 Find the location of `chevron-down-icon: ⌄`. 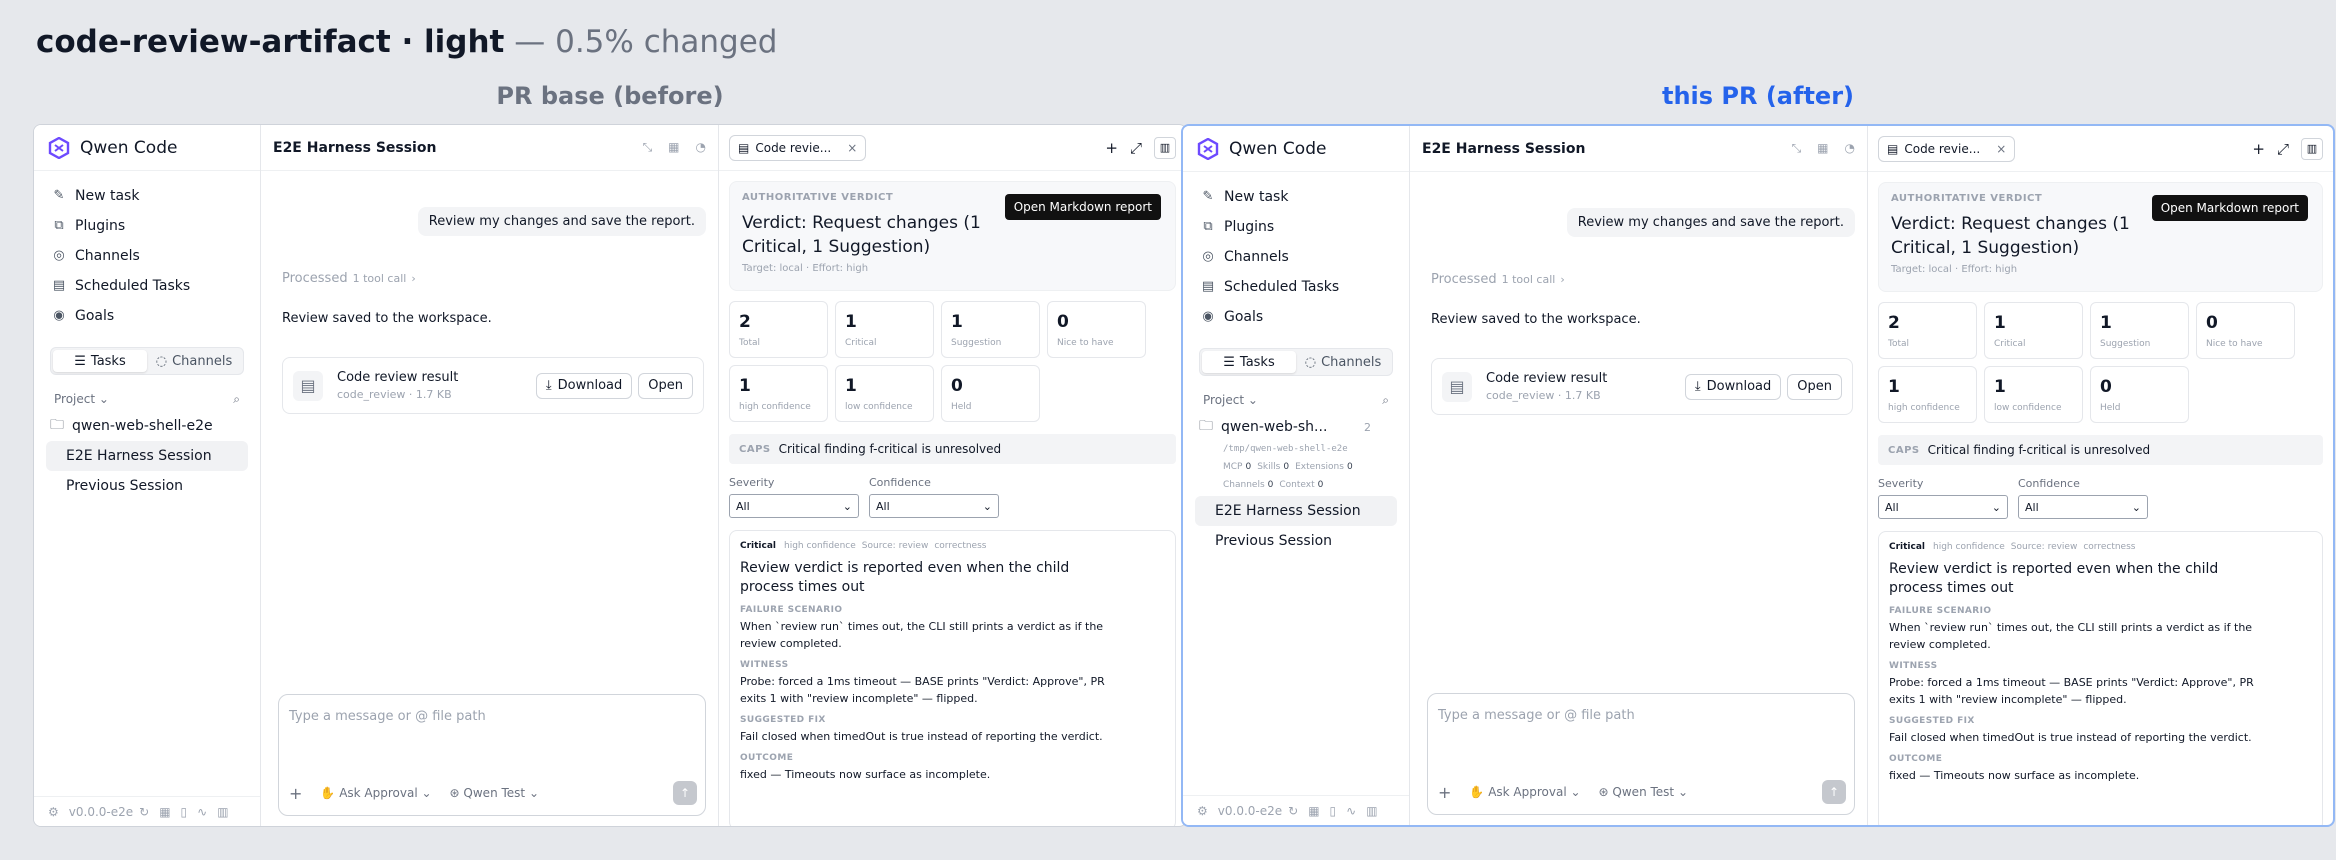

chevron-down-icon: ⌄ is located at coordinates (1252, 400).